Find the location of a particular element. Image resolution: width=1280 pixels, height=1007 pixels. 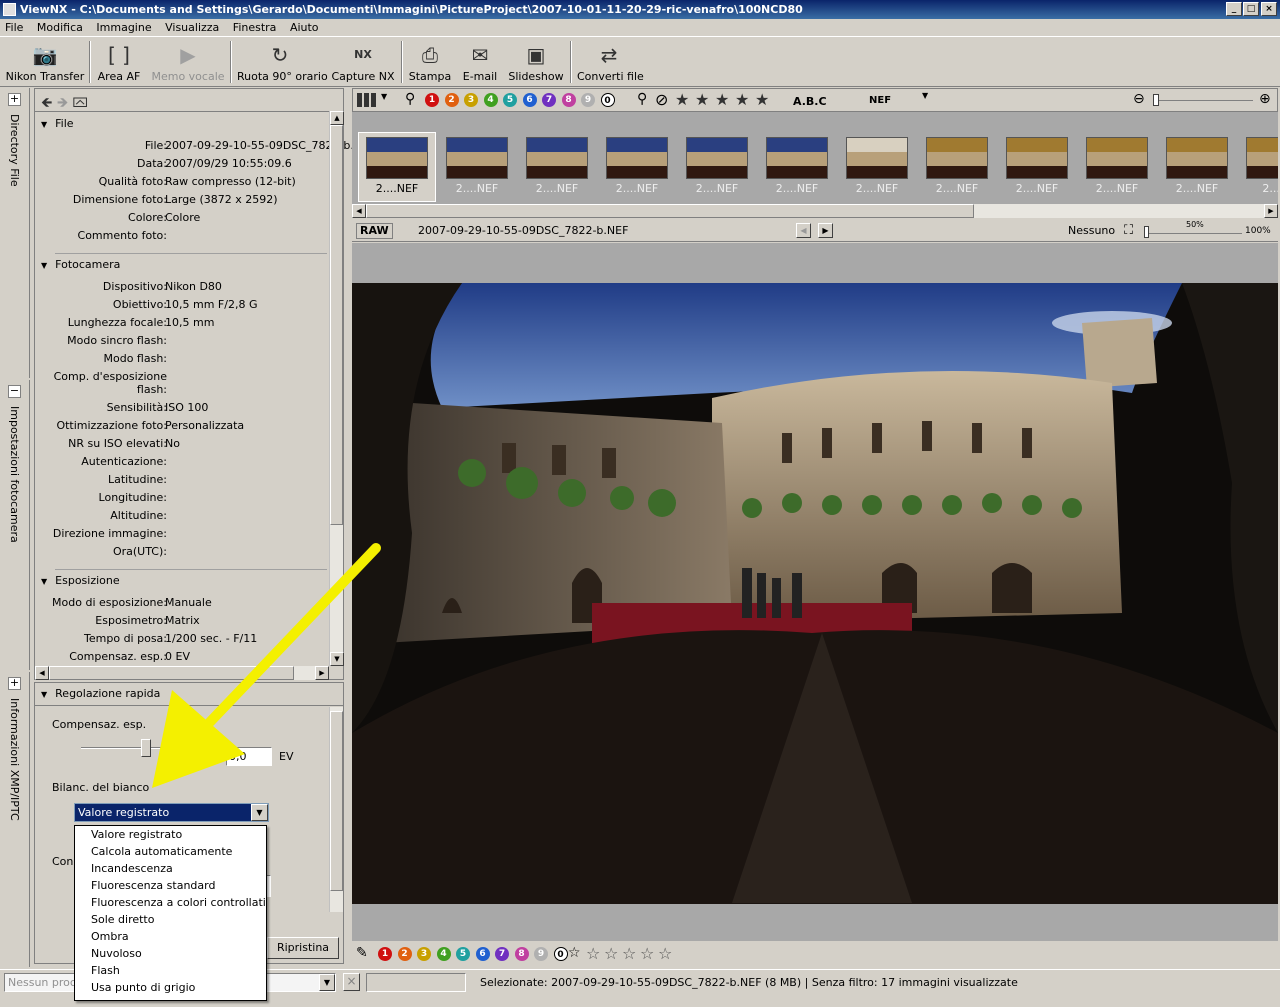

star-2-icon: ★ is located at coordinates (702, 100).